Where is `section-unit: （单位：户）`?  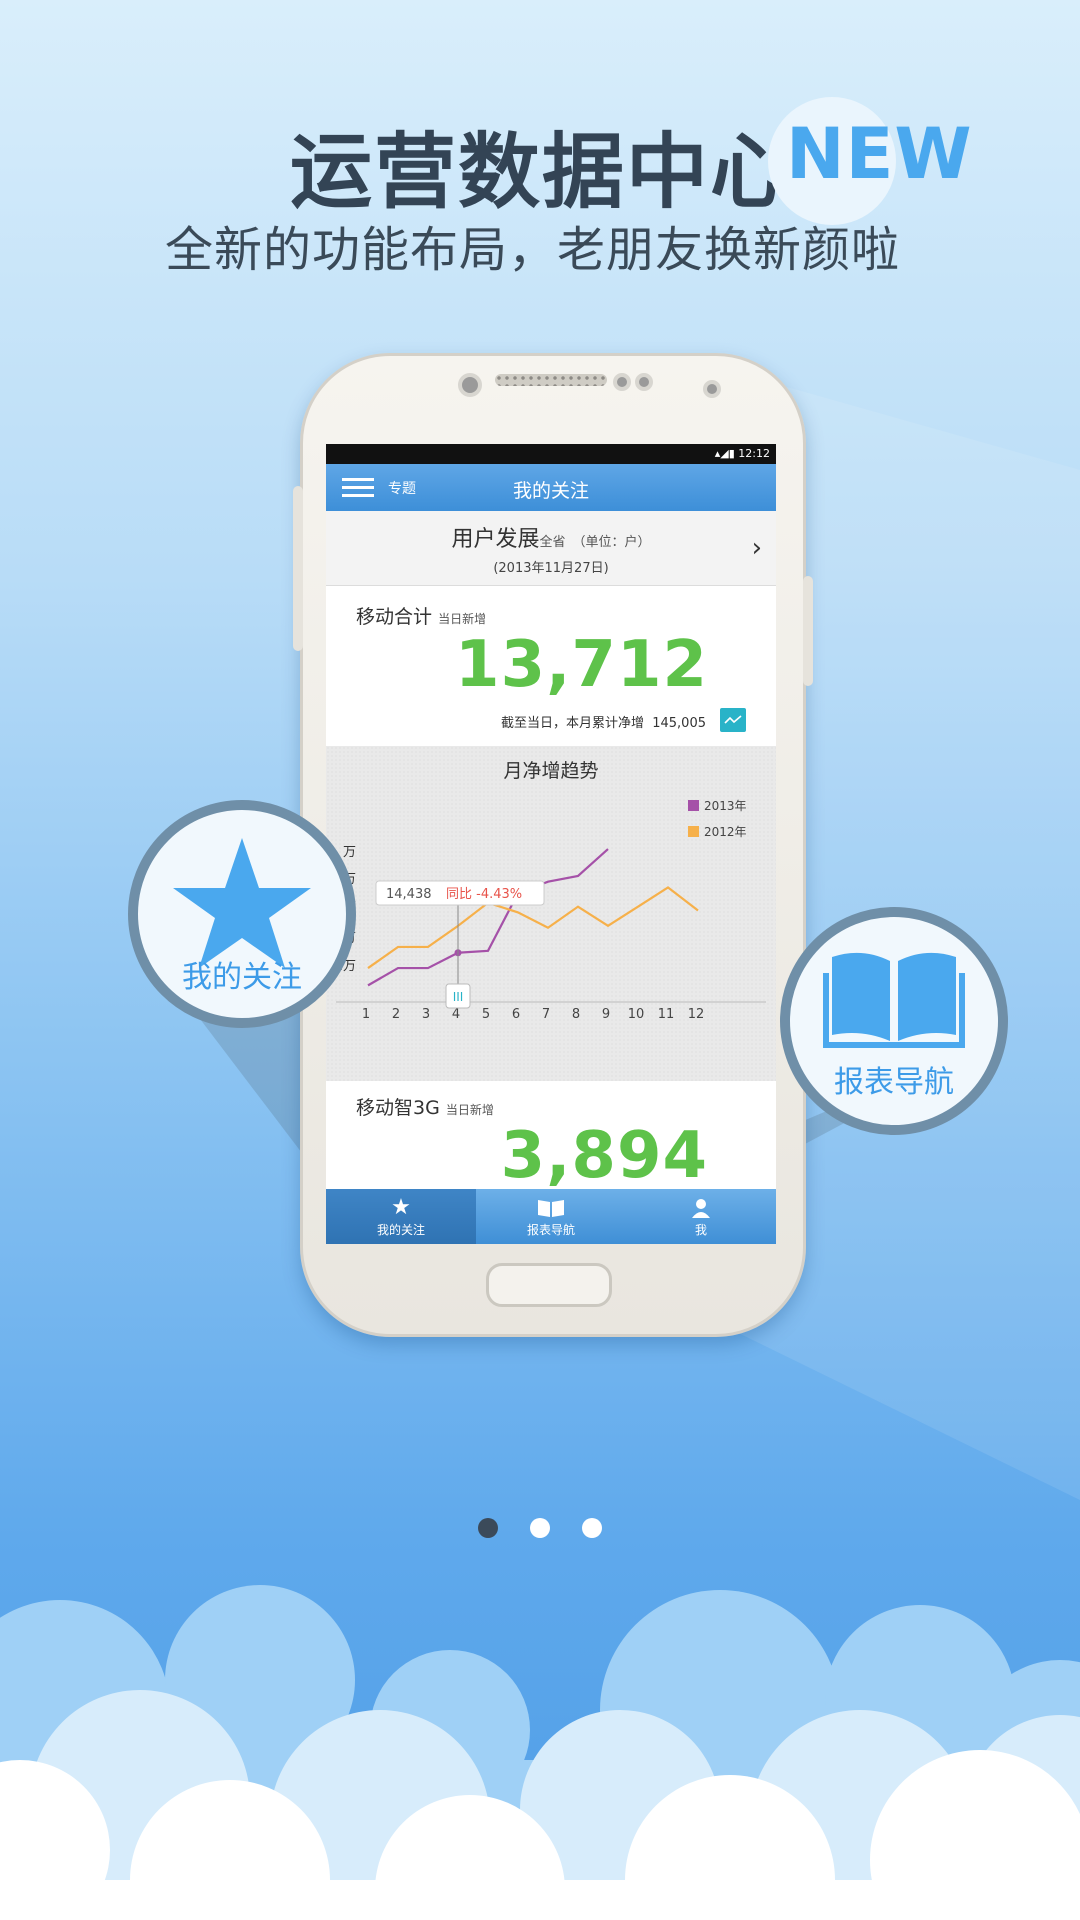 section-unit: （单位：户） is located at coordinates (611, 542).